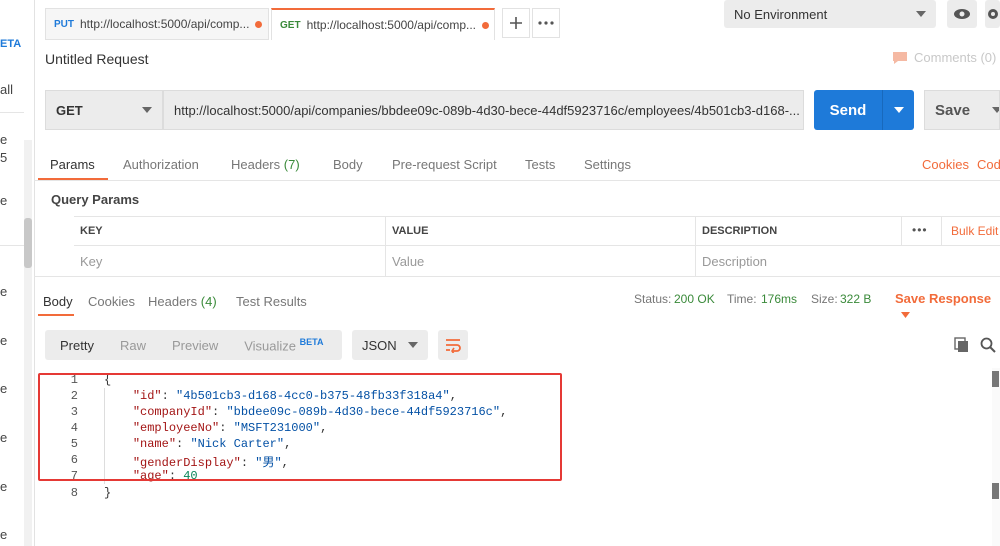 Image resolution: width=1000 pixels, height=546 pixels. Describe the element at coordinates (28, 243) in the screenshot. I see `sidebar-scroll-thumb` at that location.